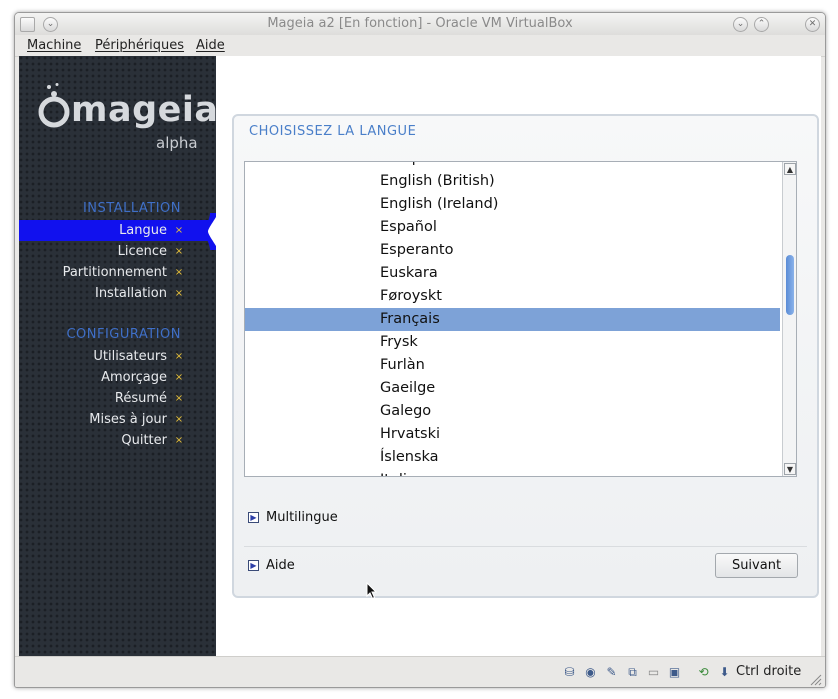 This screenshot has height=699, width=838. I want to click on resize-grip-icon, so click(815, 679).